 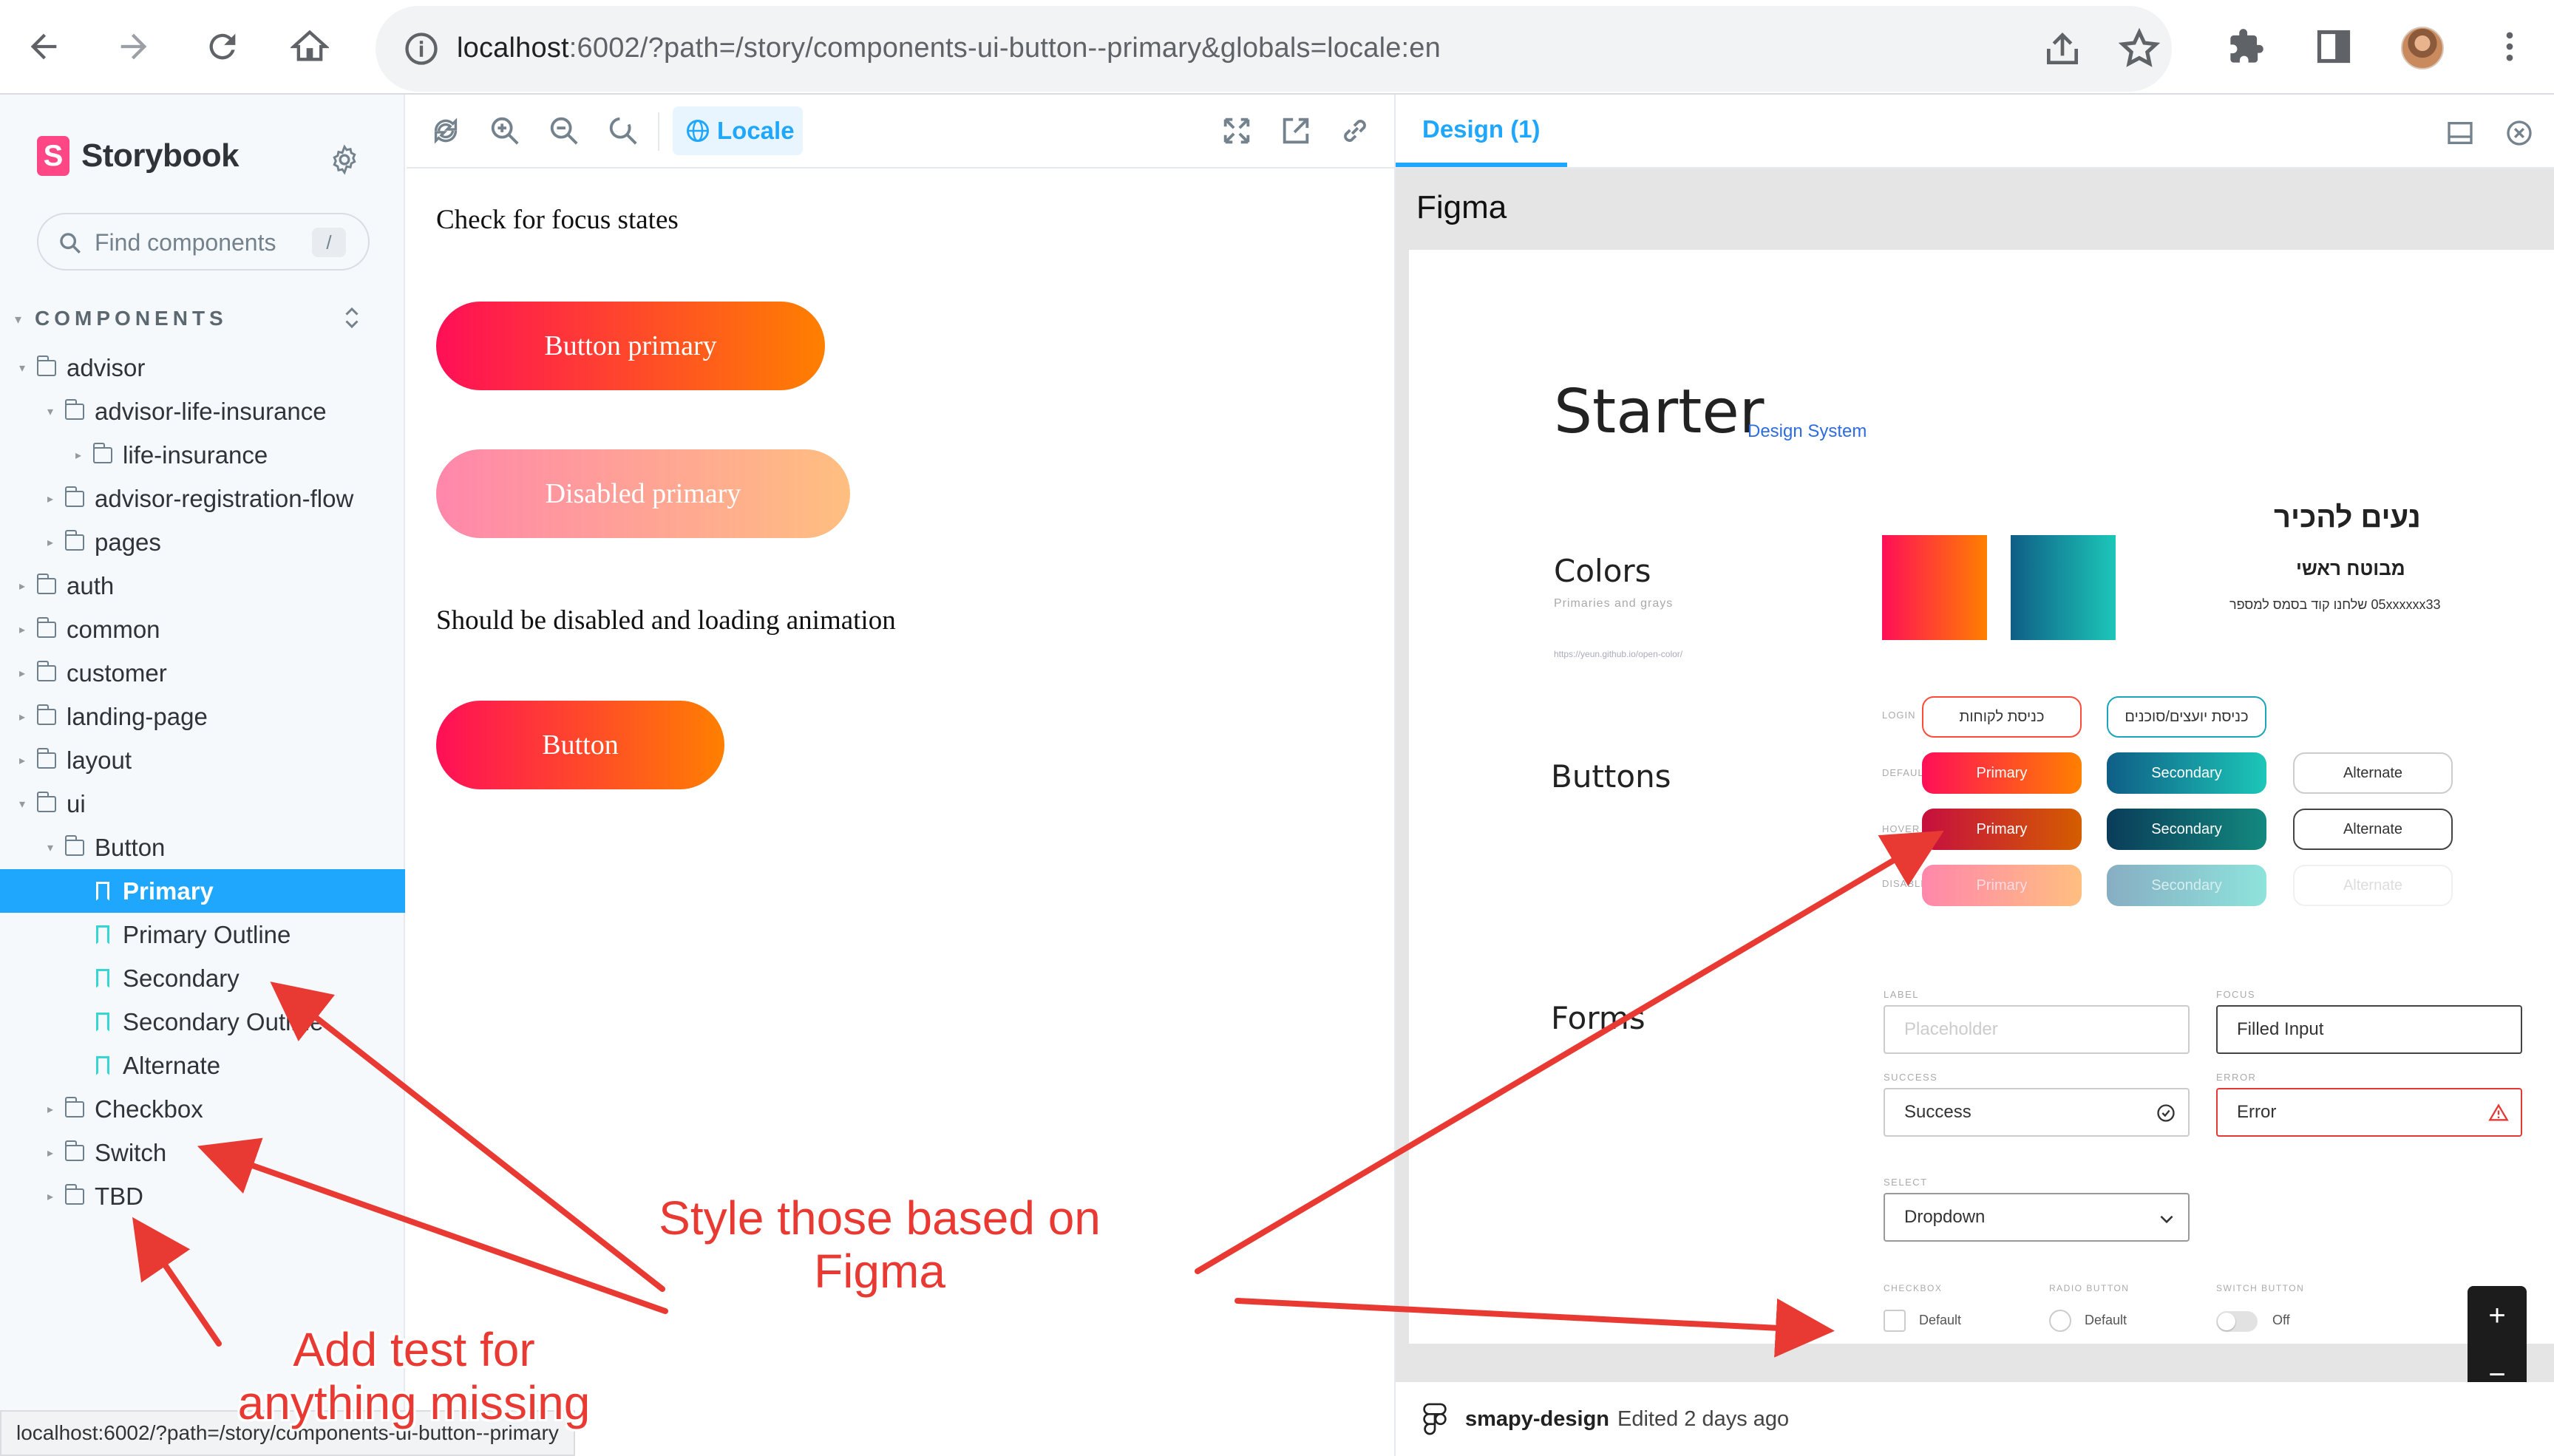 What do you see at coordinates (756, 130) in the screenshot?
I see `locale-label: Locale` at bounding box center [756, 130].